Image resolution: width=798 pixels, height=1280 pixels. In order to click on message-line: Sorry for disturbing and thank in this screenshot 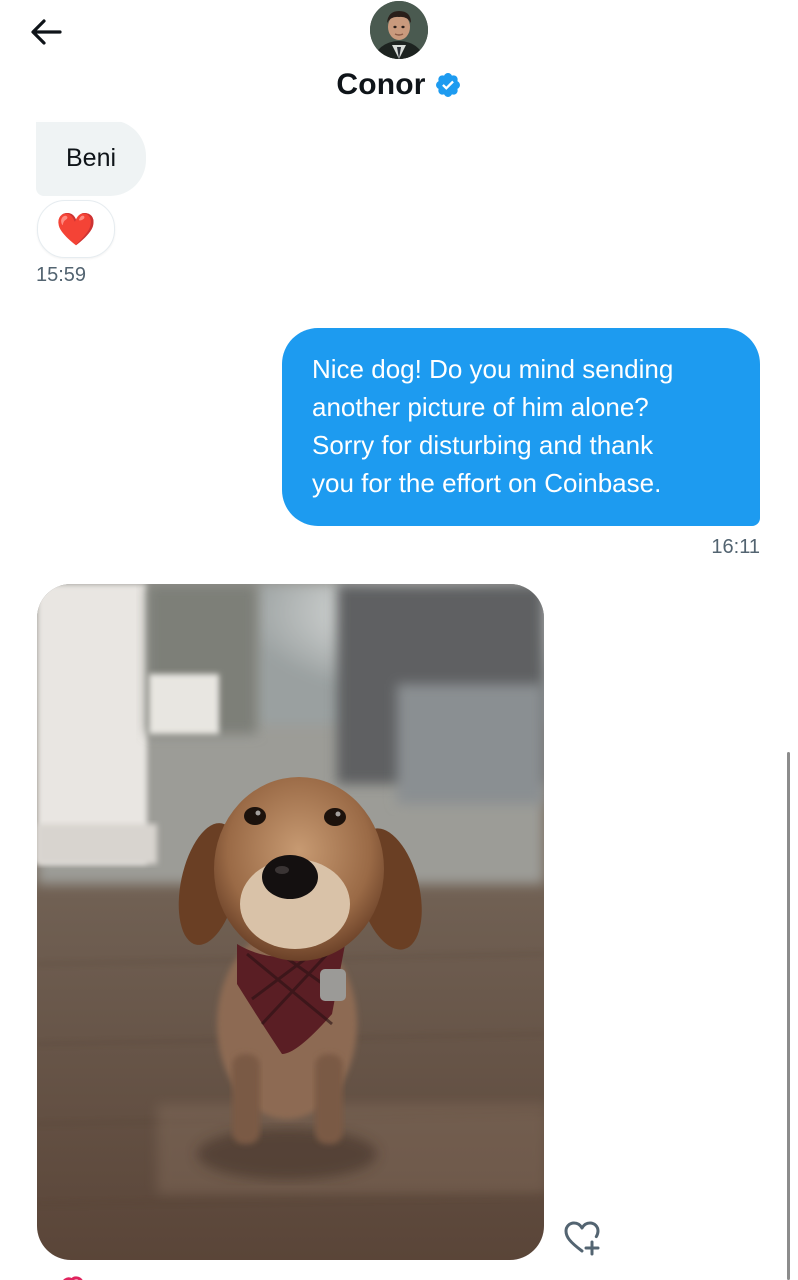, I will do `click(483, 445)`.